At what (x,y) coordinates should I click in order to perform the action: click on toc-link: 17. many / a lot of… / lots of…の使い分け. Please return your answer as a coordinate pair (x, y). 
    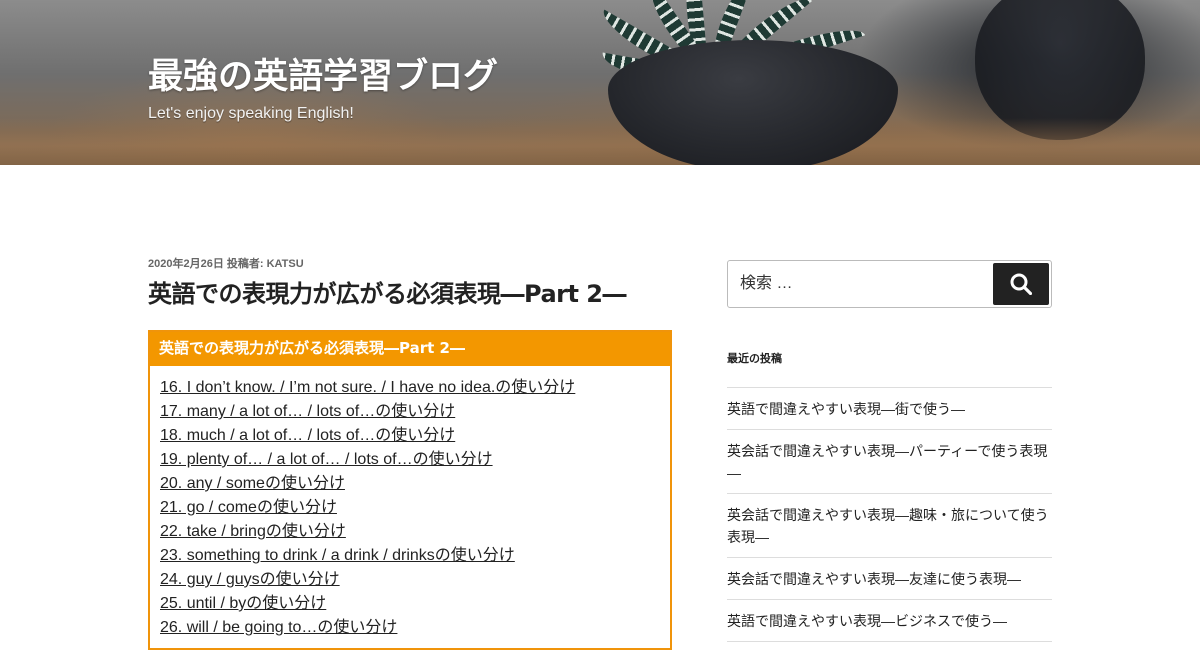
    Looking at the image, I should click on (307, 411).